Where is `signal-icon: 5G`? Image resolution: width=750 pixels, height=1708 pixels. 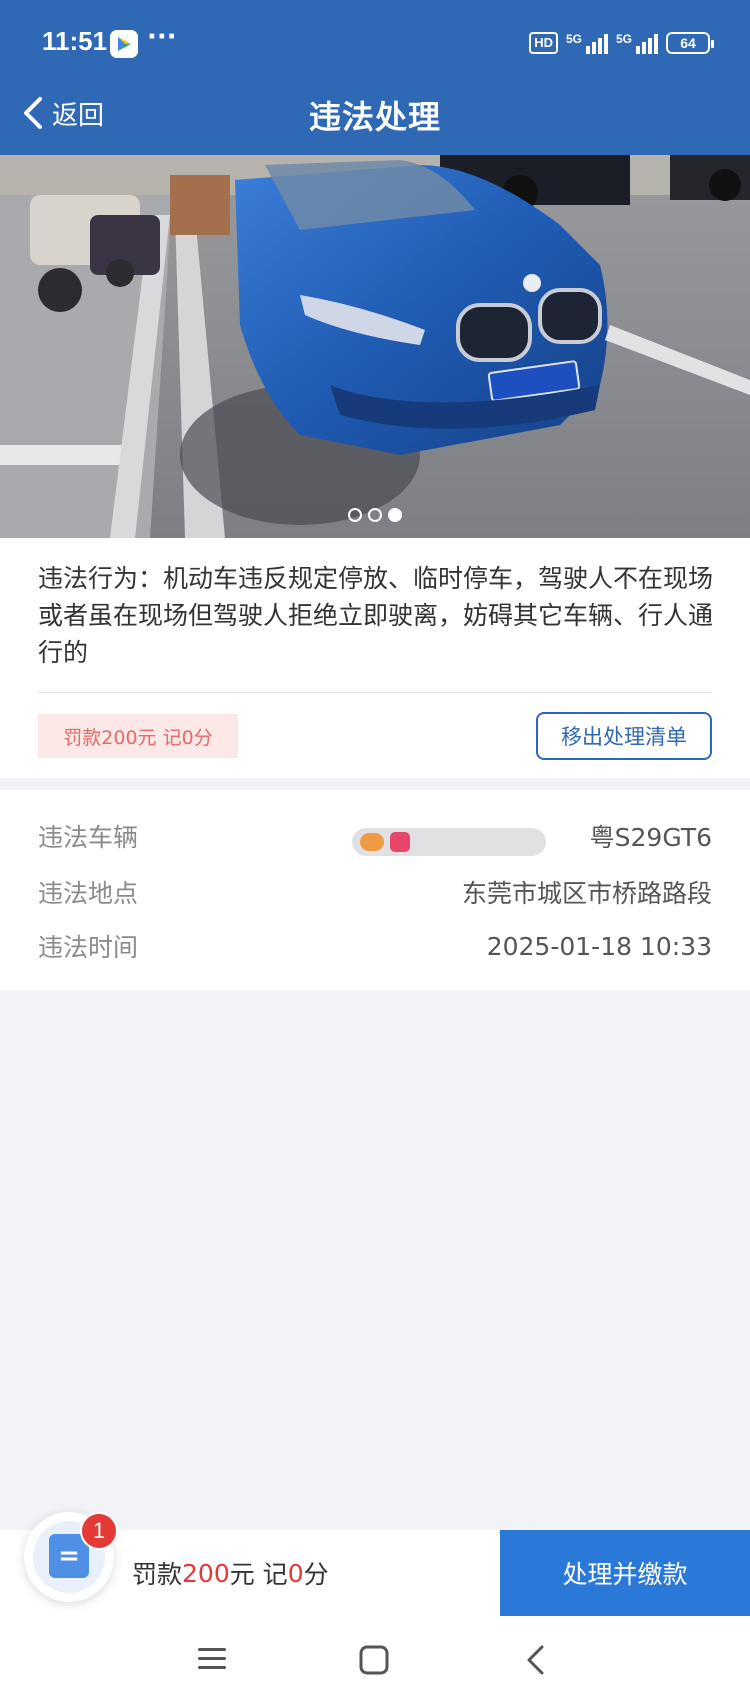
signal-icon: 5G is located at coordinates (587, 43).